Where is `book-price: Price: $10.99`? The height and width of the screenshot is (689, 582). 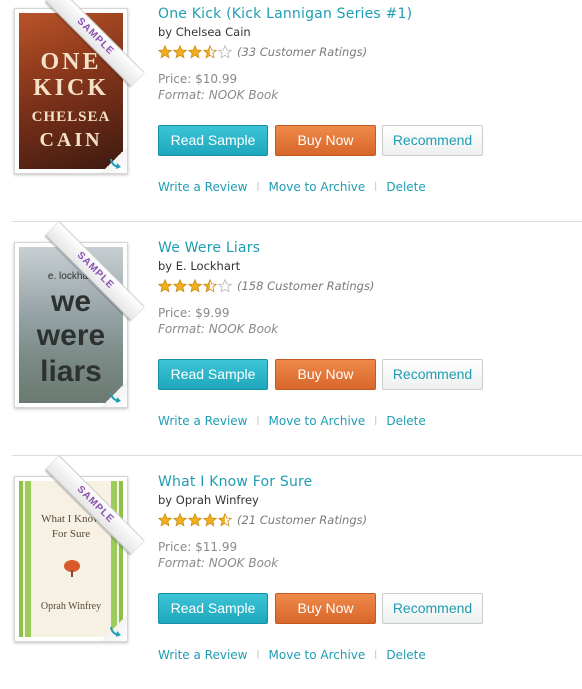 book-price: Price: $10.99 is located at coordinates (198, 79).